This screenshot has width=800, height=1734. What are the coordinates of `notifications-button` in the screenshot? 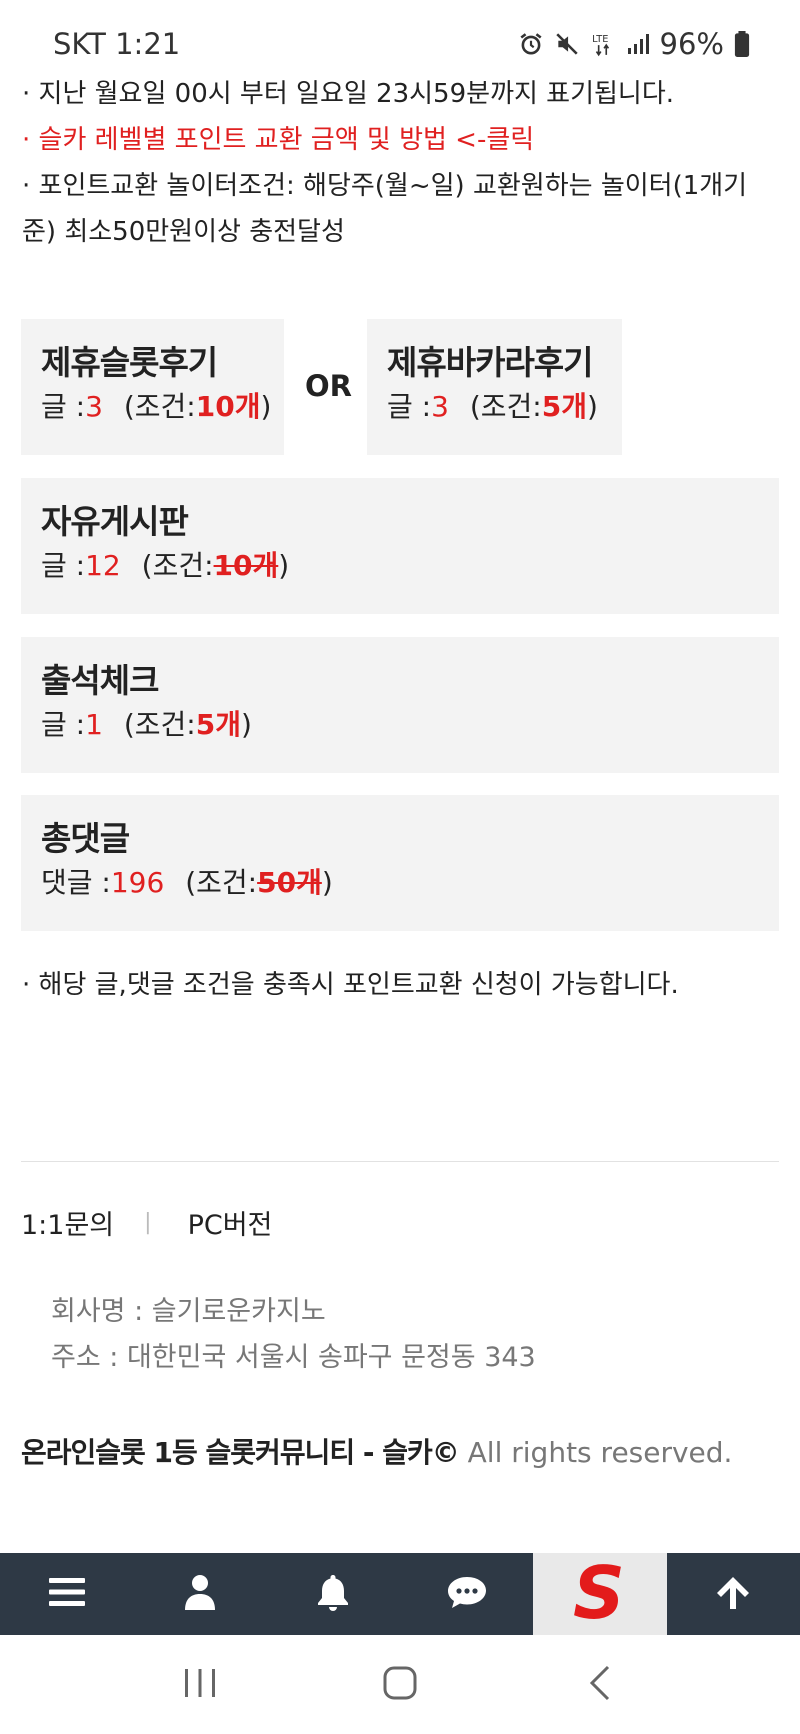 It's located at (333, 1594).